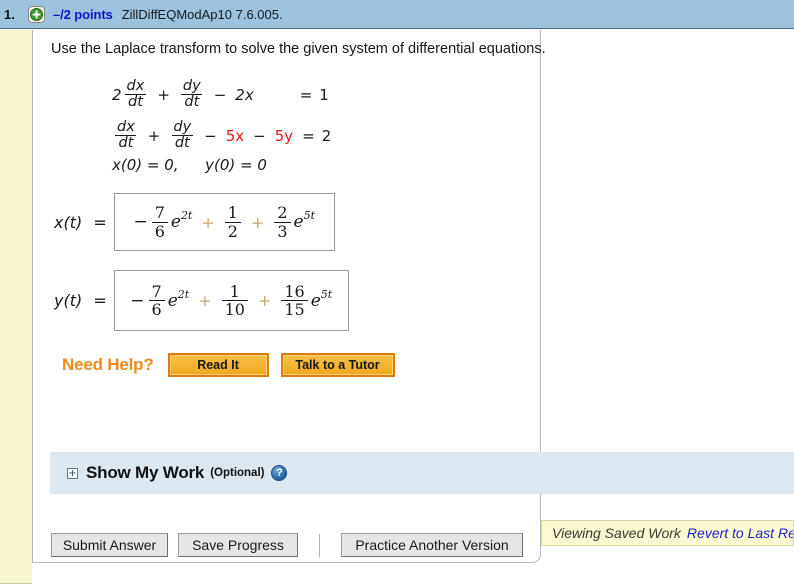 Image resolution: width=794 pixels, height=584 pixels. I want to click on eq2-operator-2: −, so click(210, 135).